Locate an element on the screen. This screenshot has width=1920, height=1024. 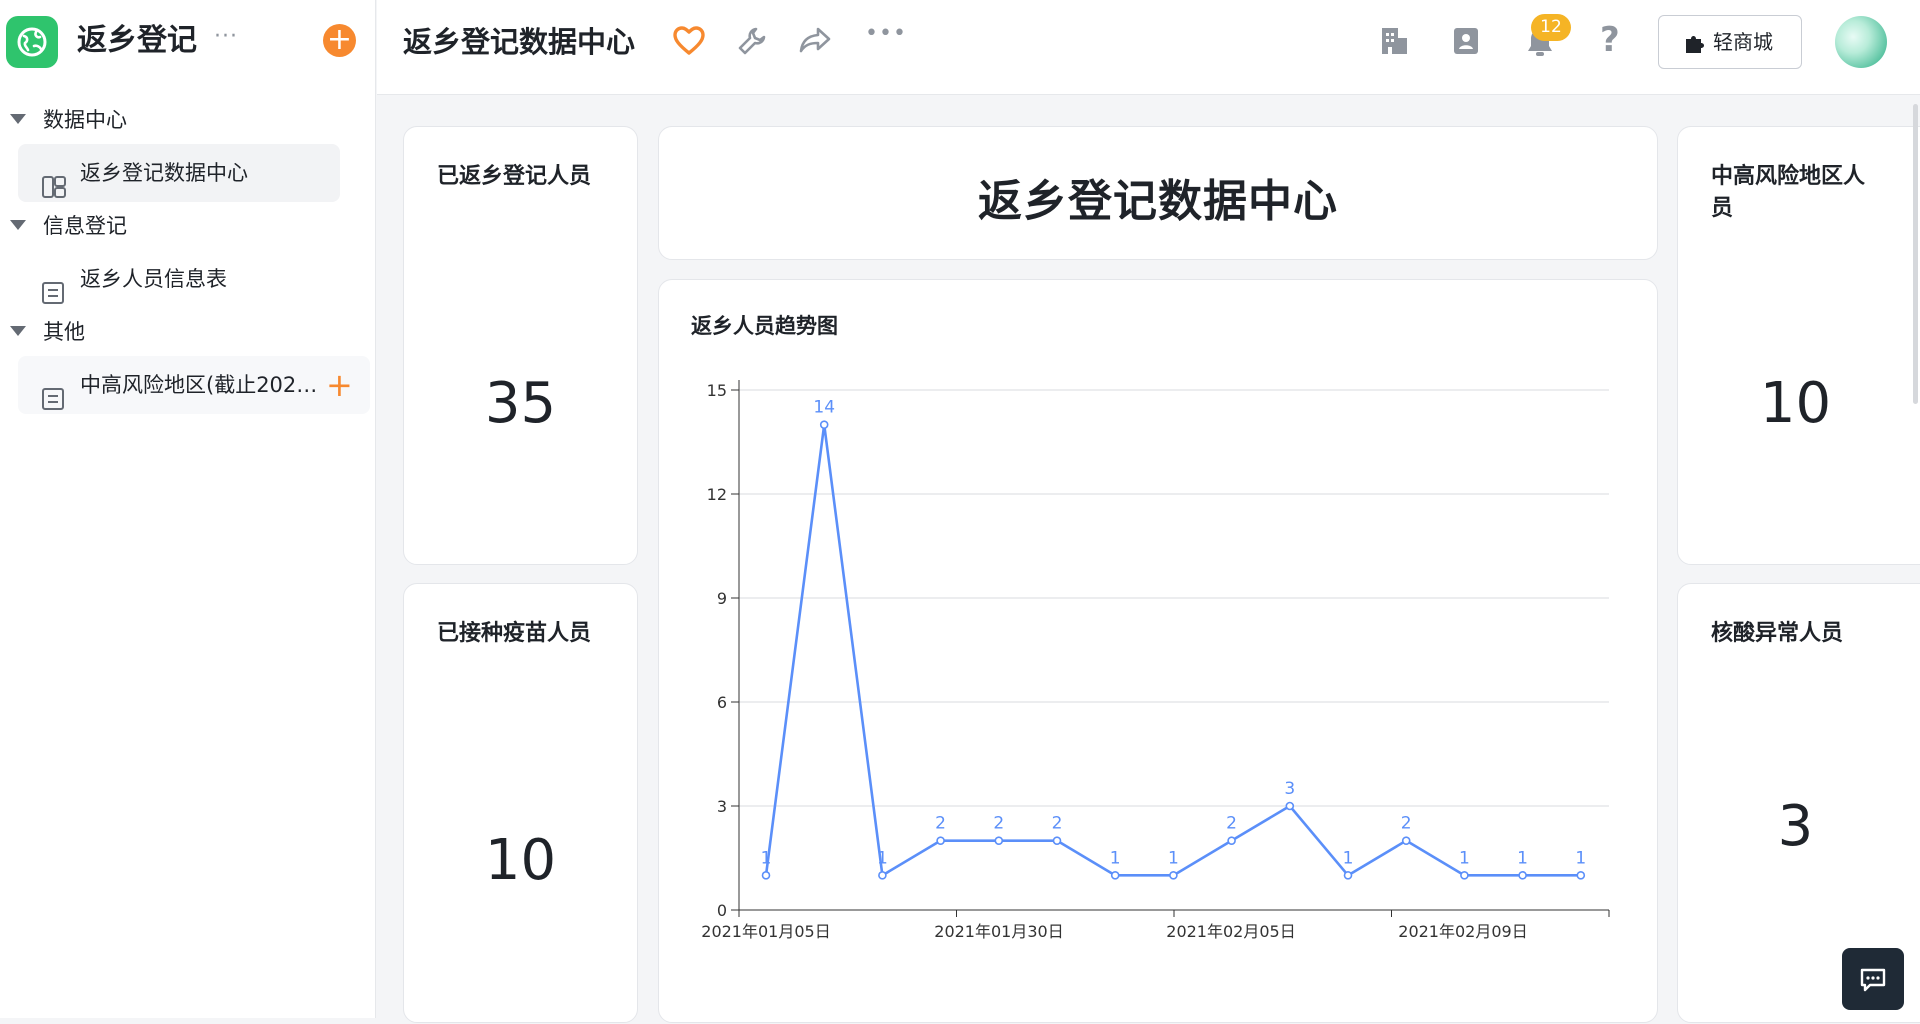
y-tick-label: 3 is located at coordinates (722, 806).